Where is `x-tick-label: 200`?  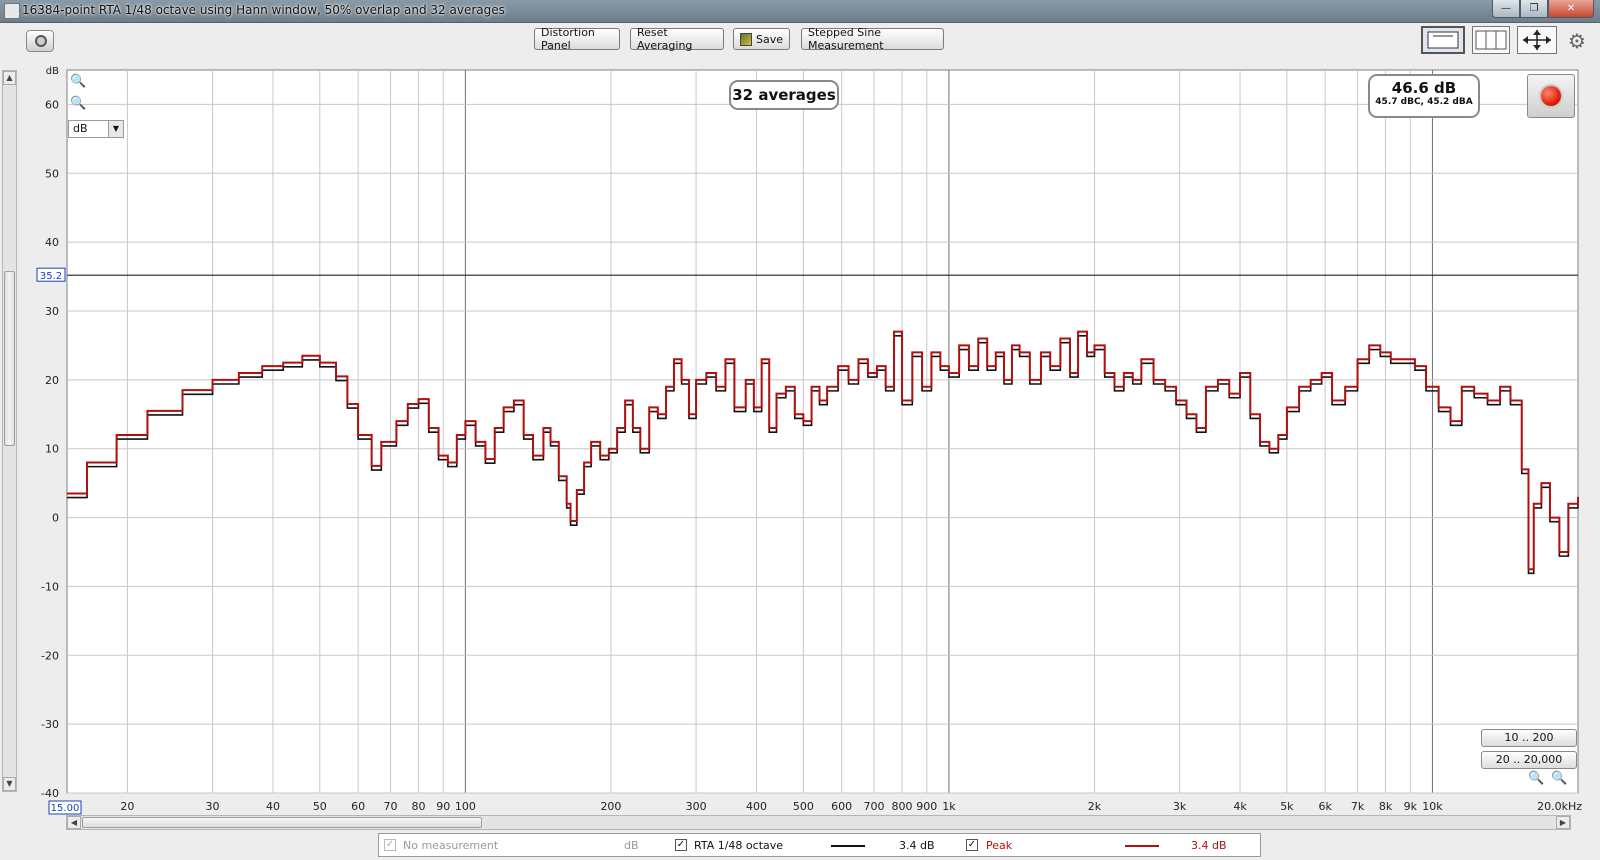 x-tick-label: 200 is located at coordinates (610, 806).